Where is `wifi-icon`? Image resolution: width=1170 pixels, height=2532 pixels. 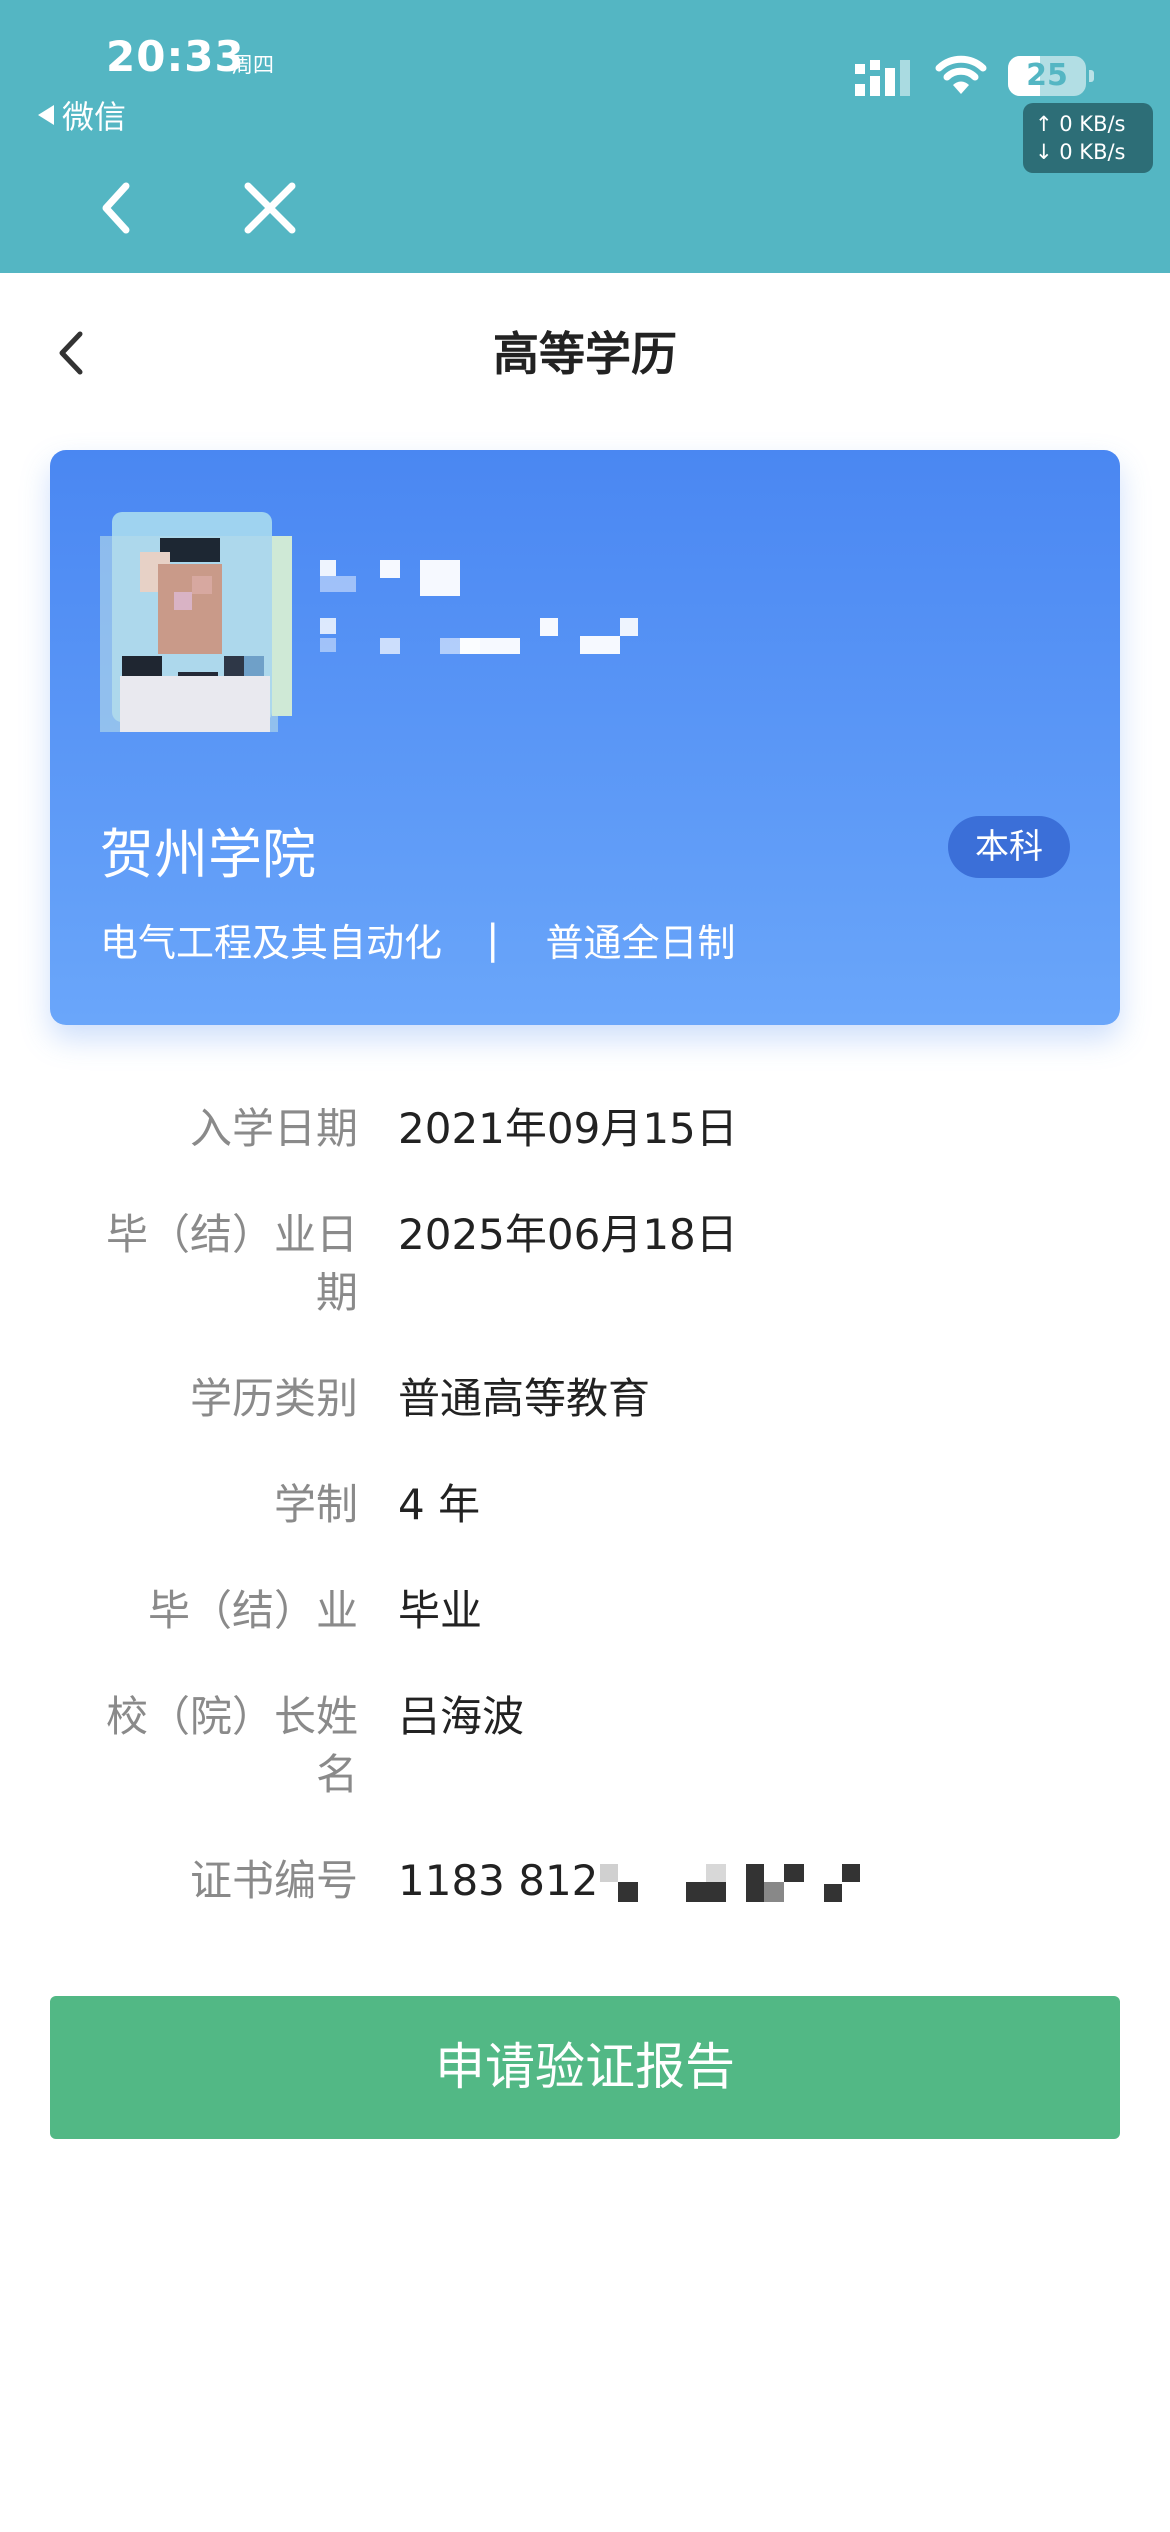 wifi-icon is located at coordinates (961, 74).